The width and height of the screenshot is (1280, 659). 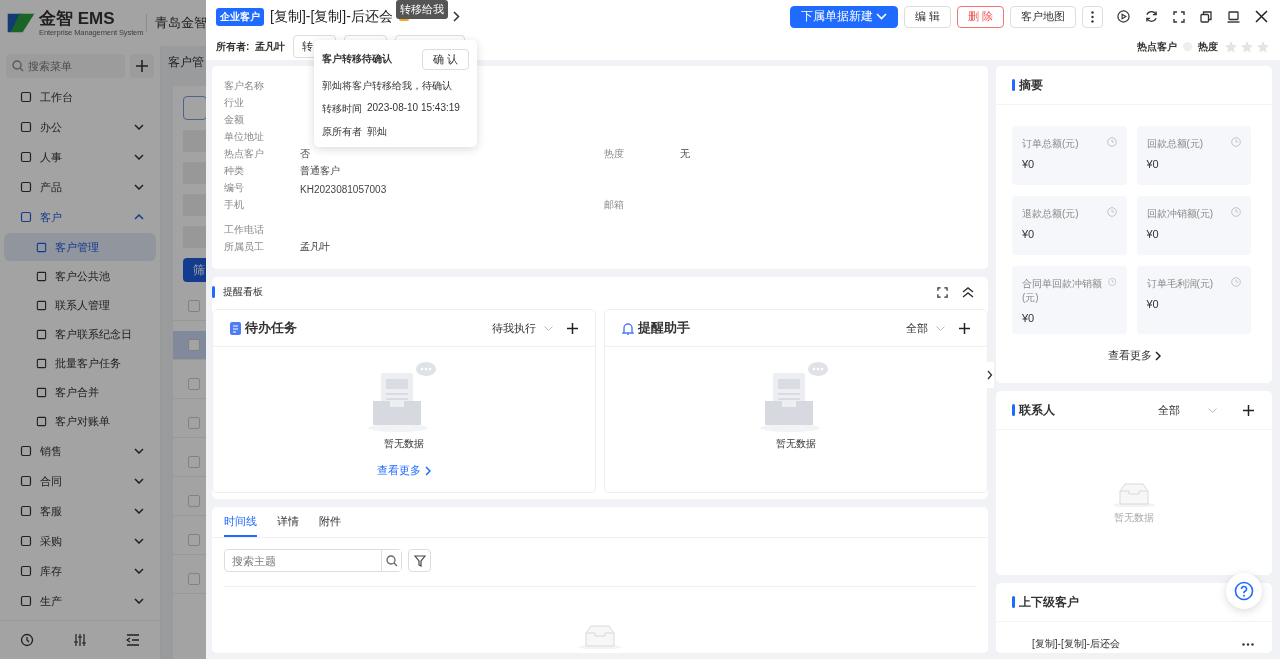 What do you see at coordinates (1175, 144) in the screenshot?
I see `metric-label: 回款总额(元)` at bounding box center [1175, 144].